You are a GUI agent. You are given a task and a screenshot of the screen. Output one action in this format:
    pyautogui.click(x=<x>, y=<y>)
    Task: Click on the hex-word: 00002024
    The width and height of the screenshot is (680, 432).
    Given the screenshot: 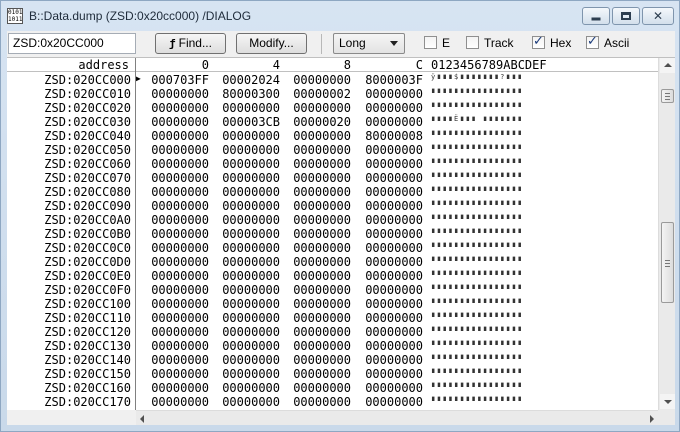 What is the action you would take?
    pyautogui.click(x=243, y=80)
    